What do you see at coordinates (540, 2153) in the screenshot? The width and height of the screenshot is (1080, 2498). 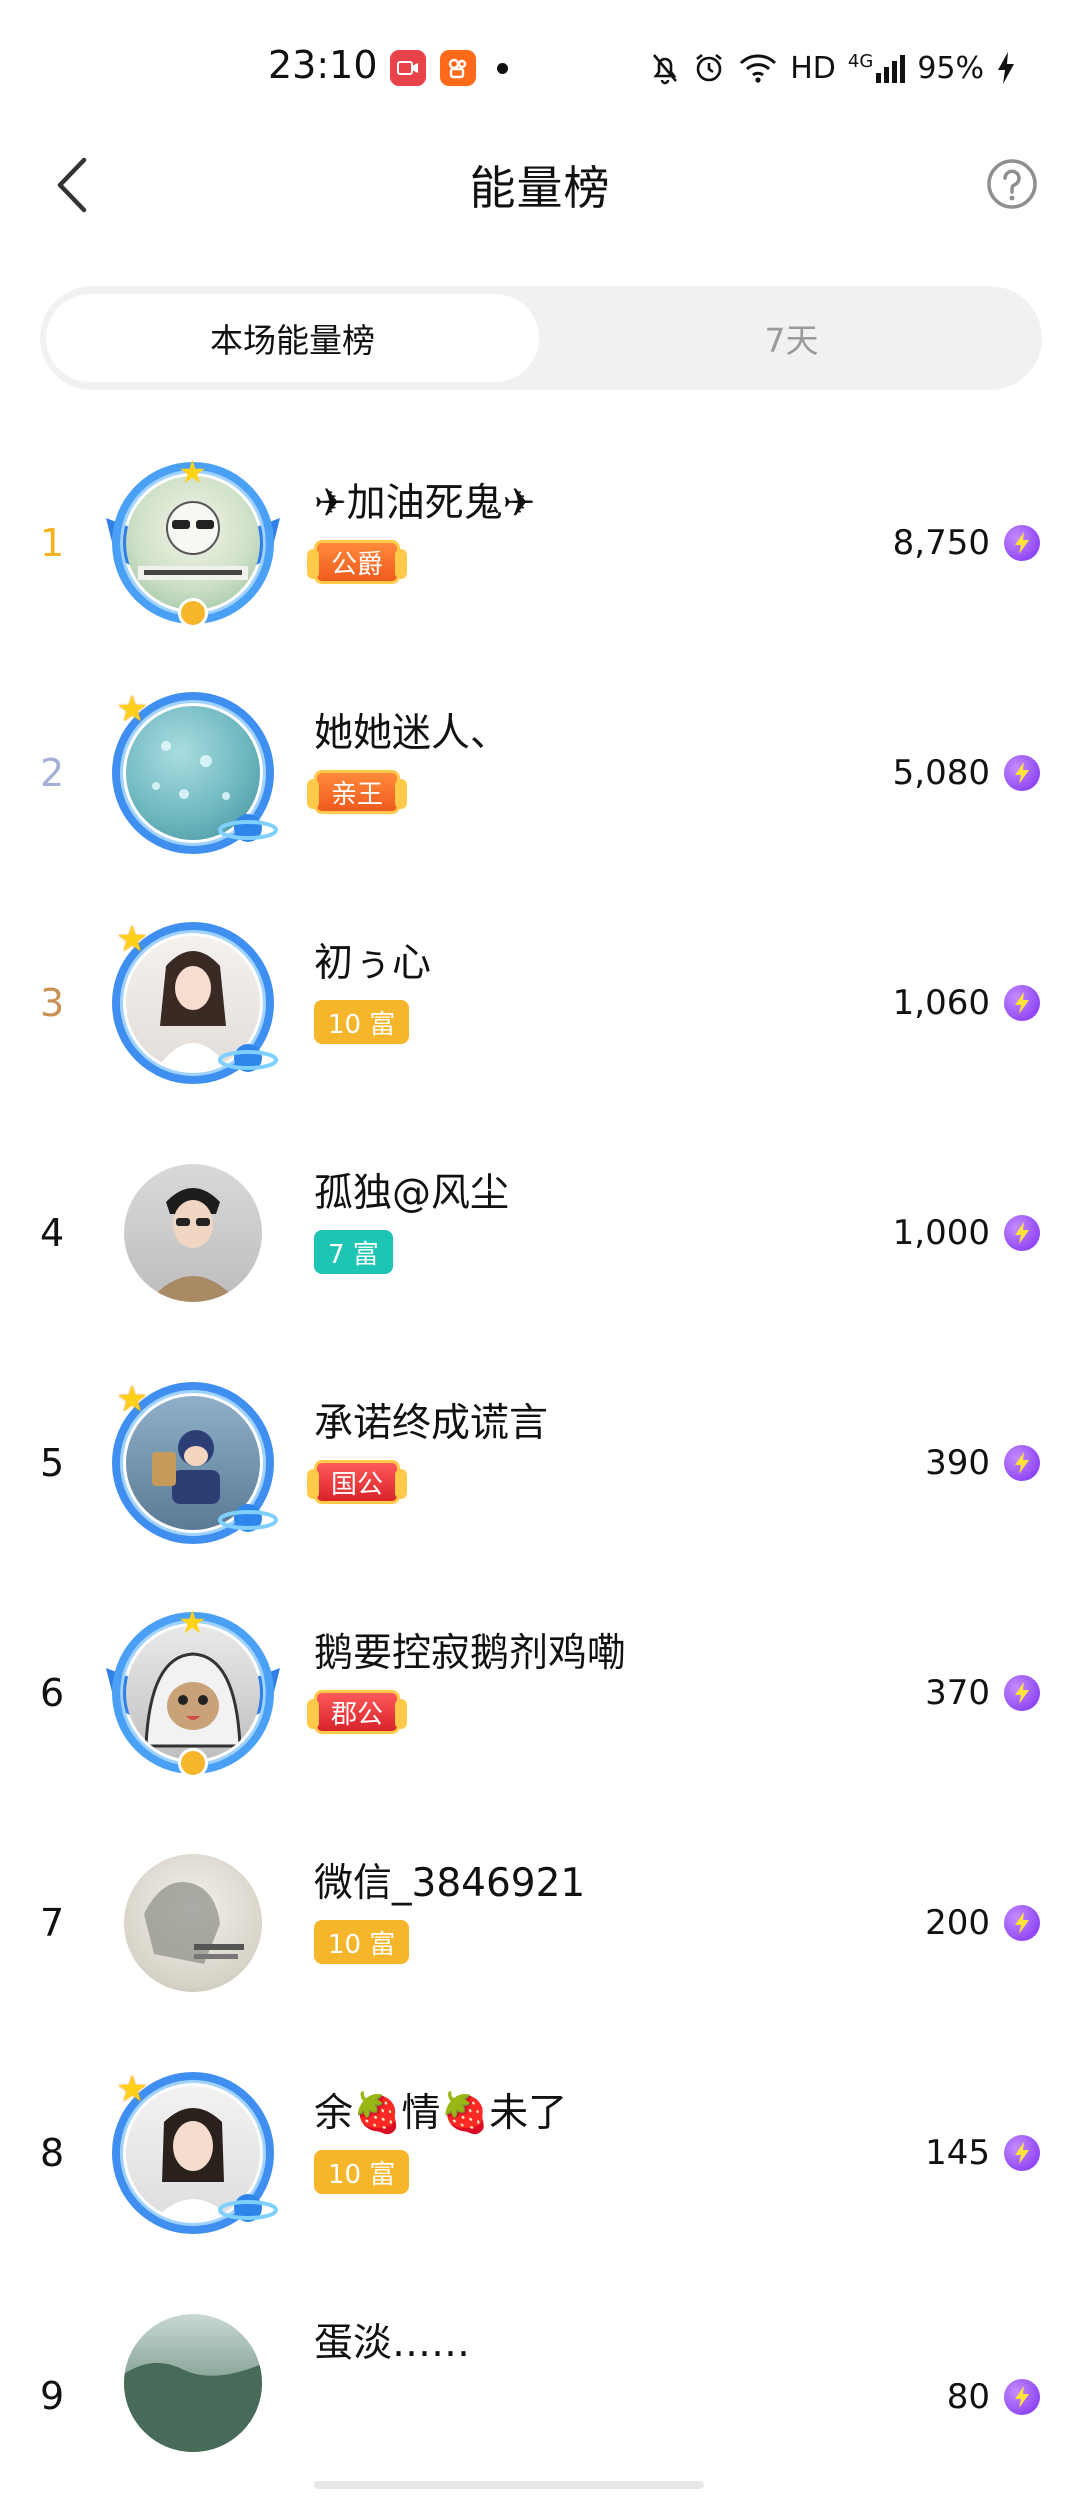 I see `ranking-row: 8 ★ 余🍓情🍓未了 10 富 145` at bounding box center [540, 2153].